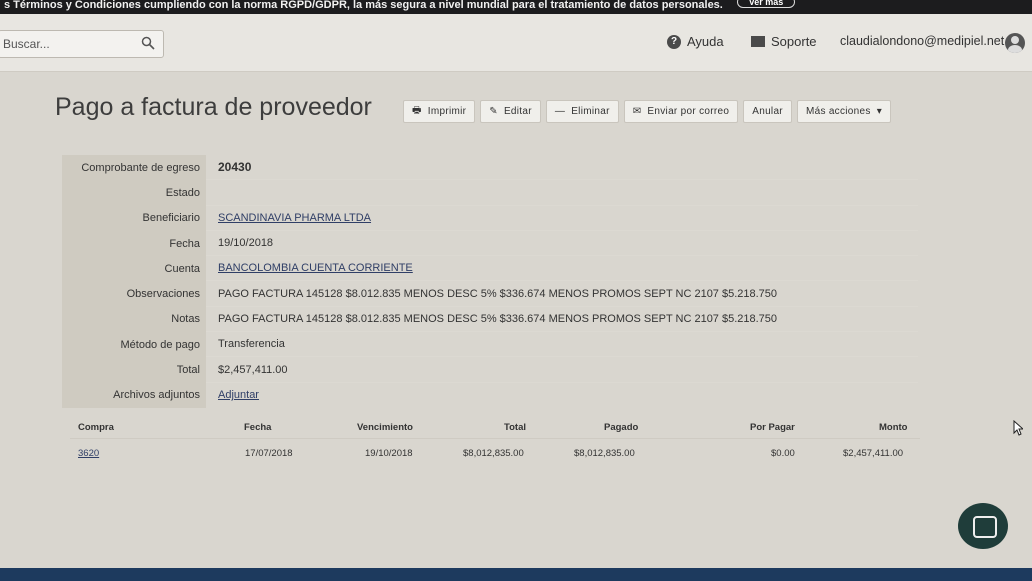 Image resolution: width=1032 pixels, height=581 pixels. I want to click on field-total: Total $2,457,411.00, so click(490, 370).